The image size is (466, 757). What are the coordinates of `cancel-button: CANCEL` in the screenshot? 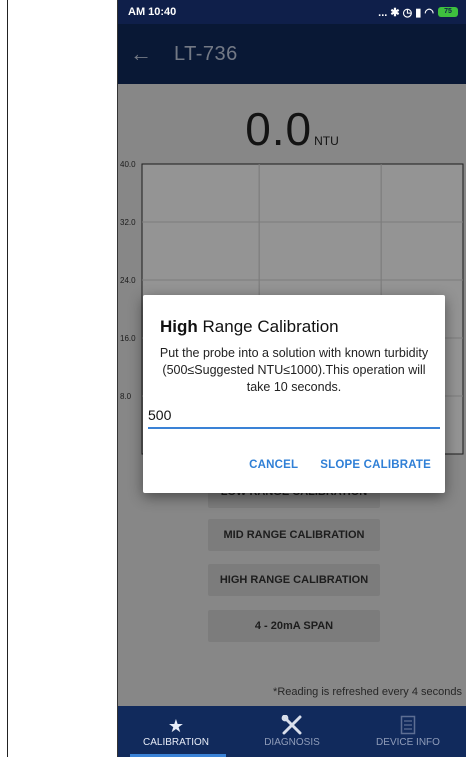 It's located at (273, 465).